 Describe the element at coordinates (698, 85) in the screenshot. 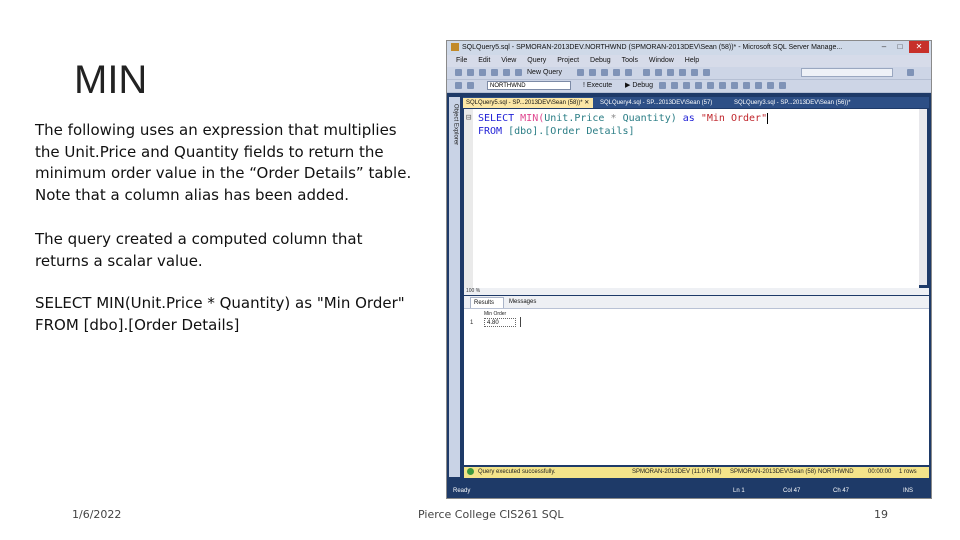

I see `query-designer-icon` at that location.